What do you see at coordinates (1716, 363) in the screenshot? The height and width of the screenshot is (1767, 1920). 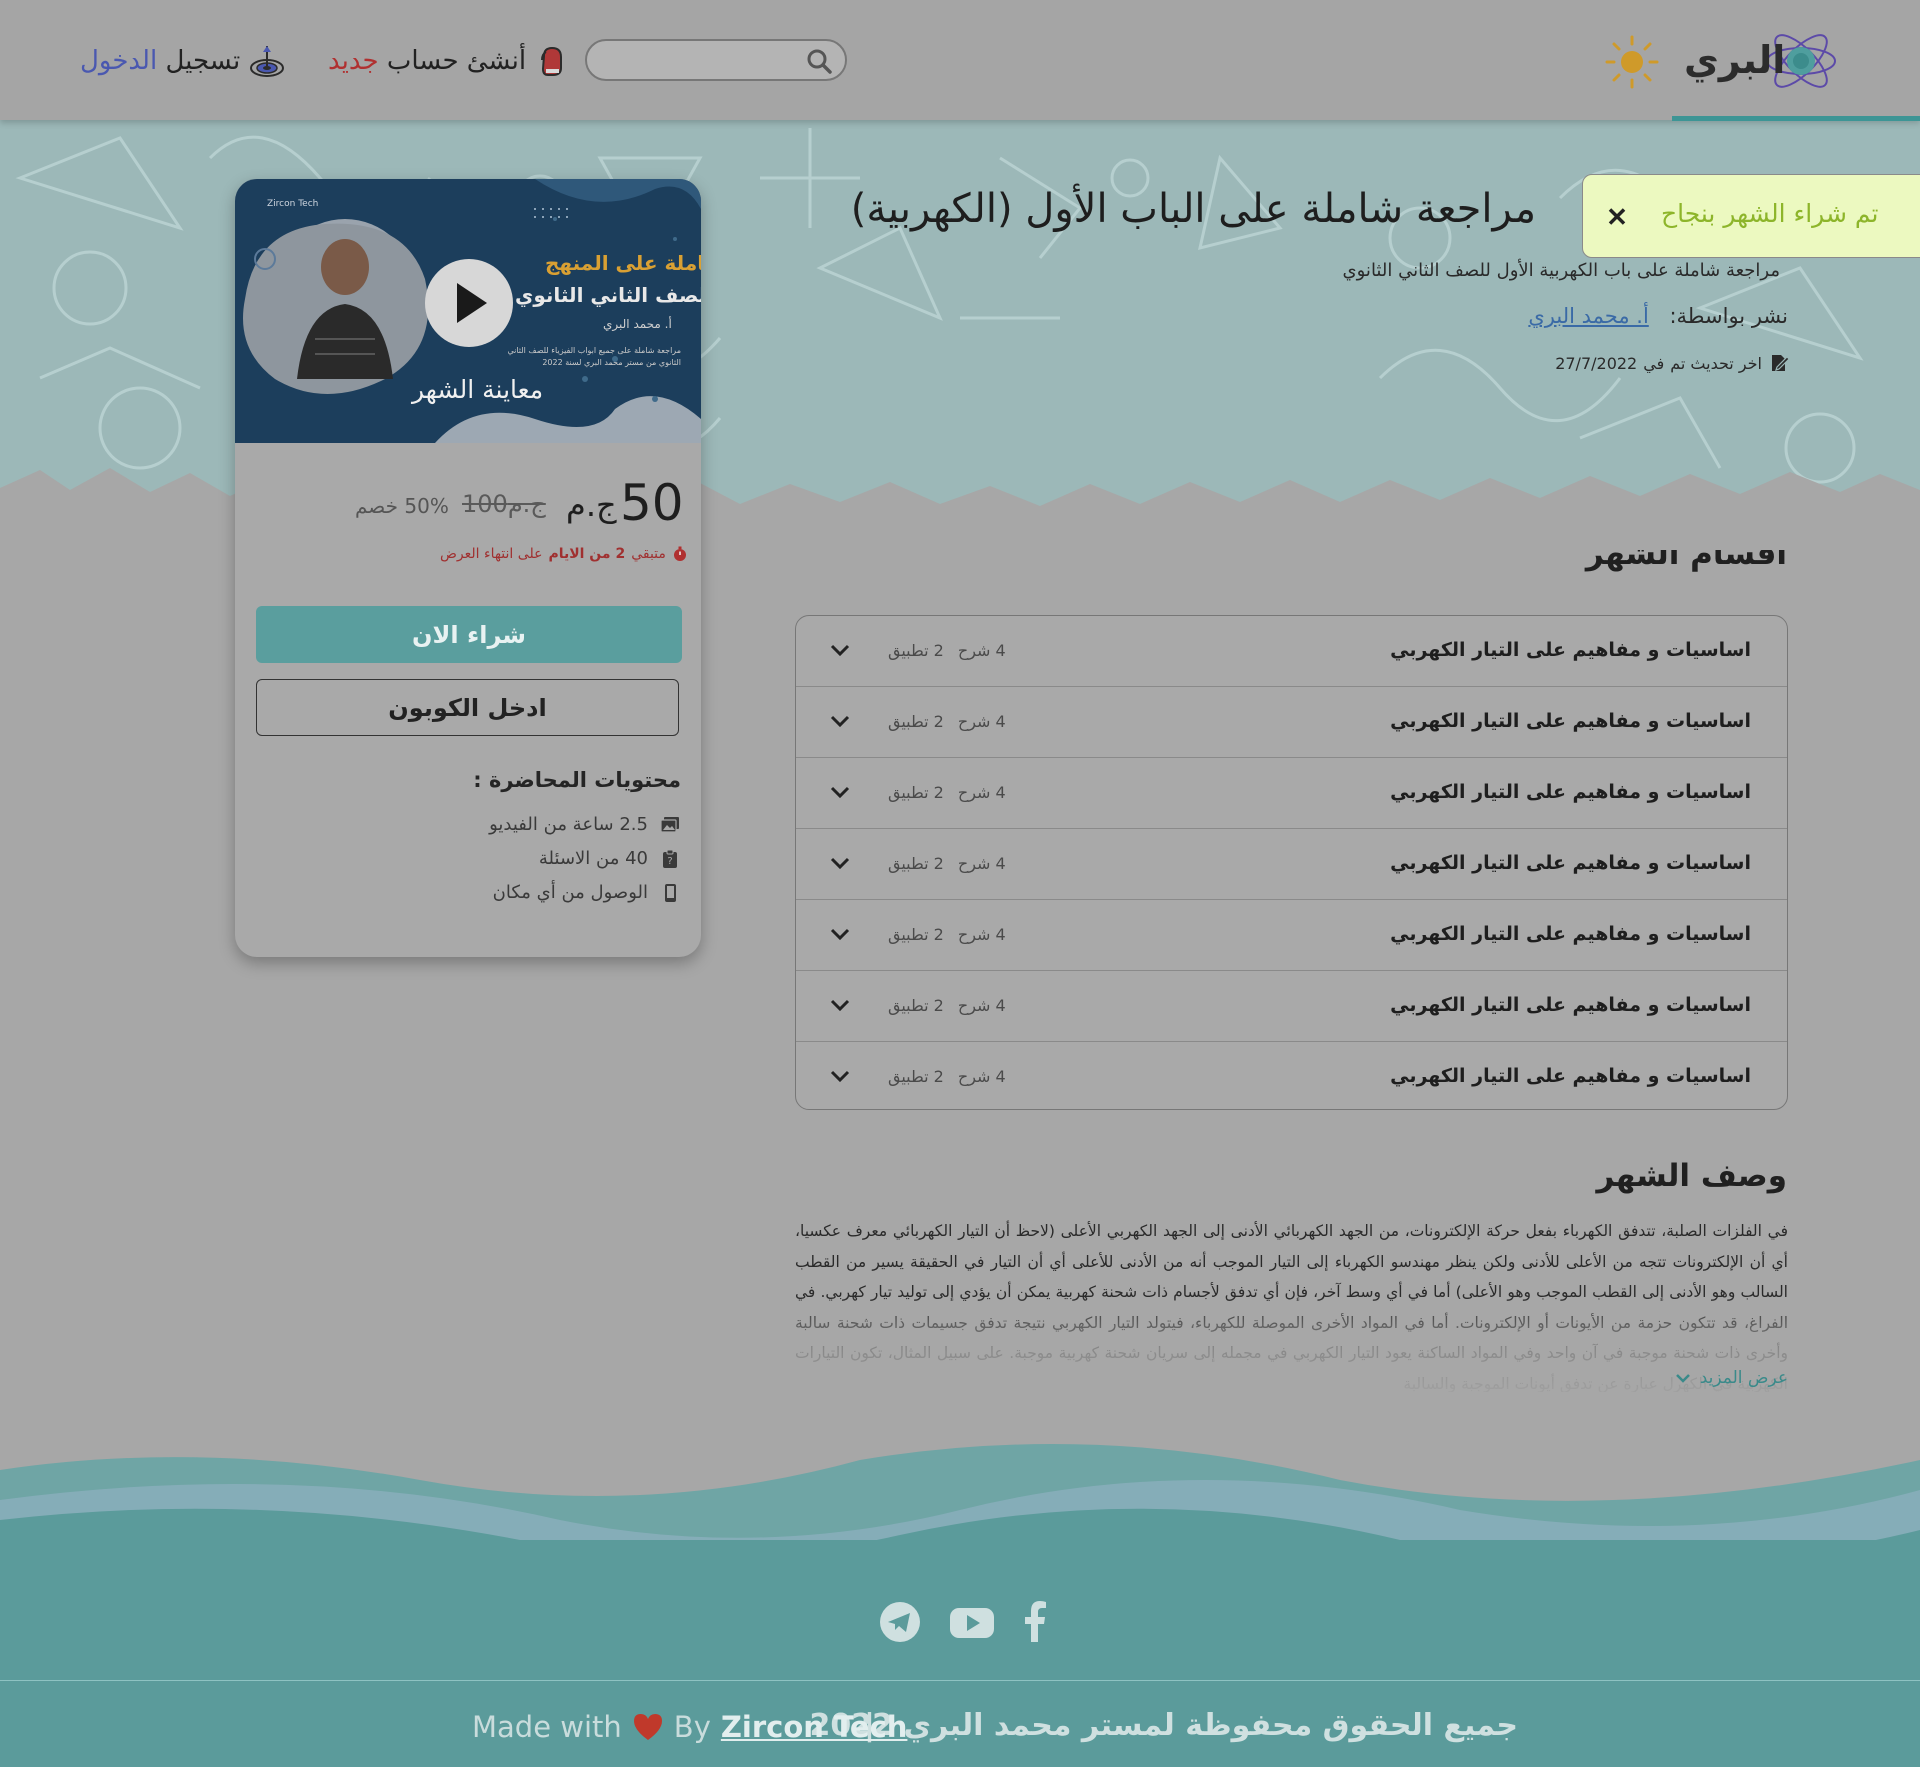 I see `updated-label: اخر تحديث تم` at bounding box center [1716, 363].